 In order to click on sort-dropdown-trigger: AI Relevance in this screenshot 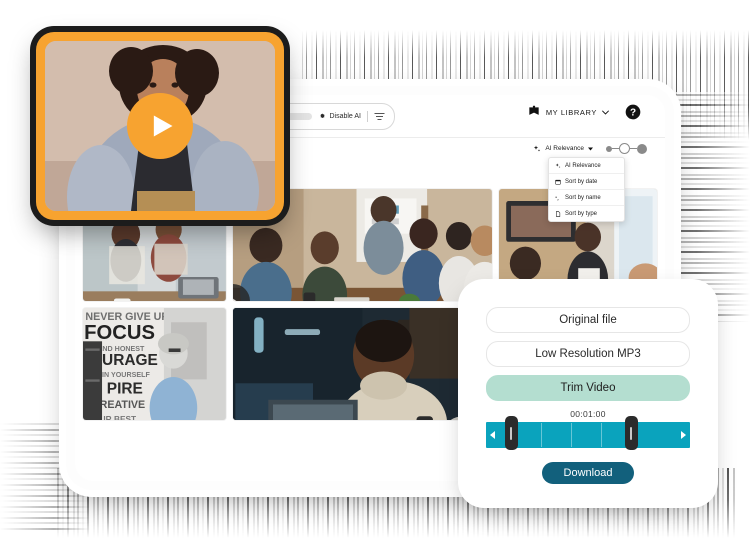, I will do `click(563, 149)`.